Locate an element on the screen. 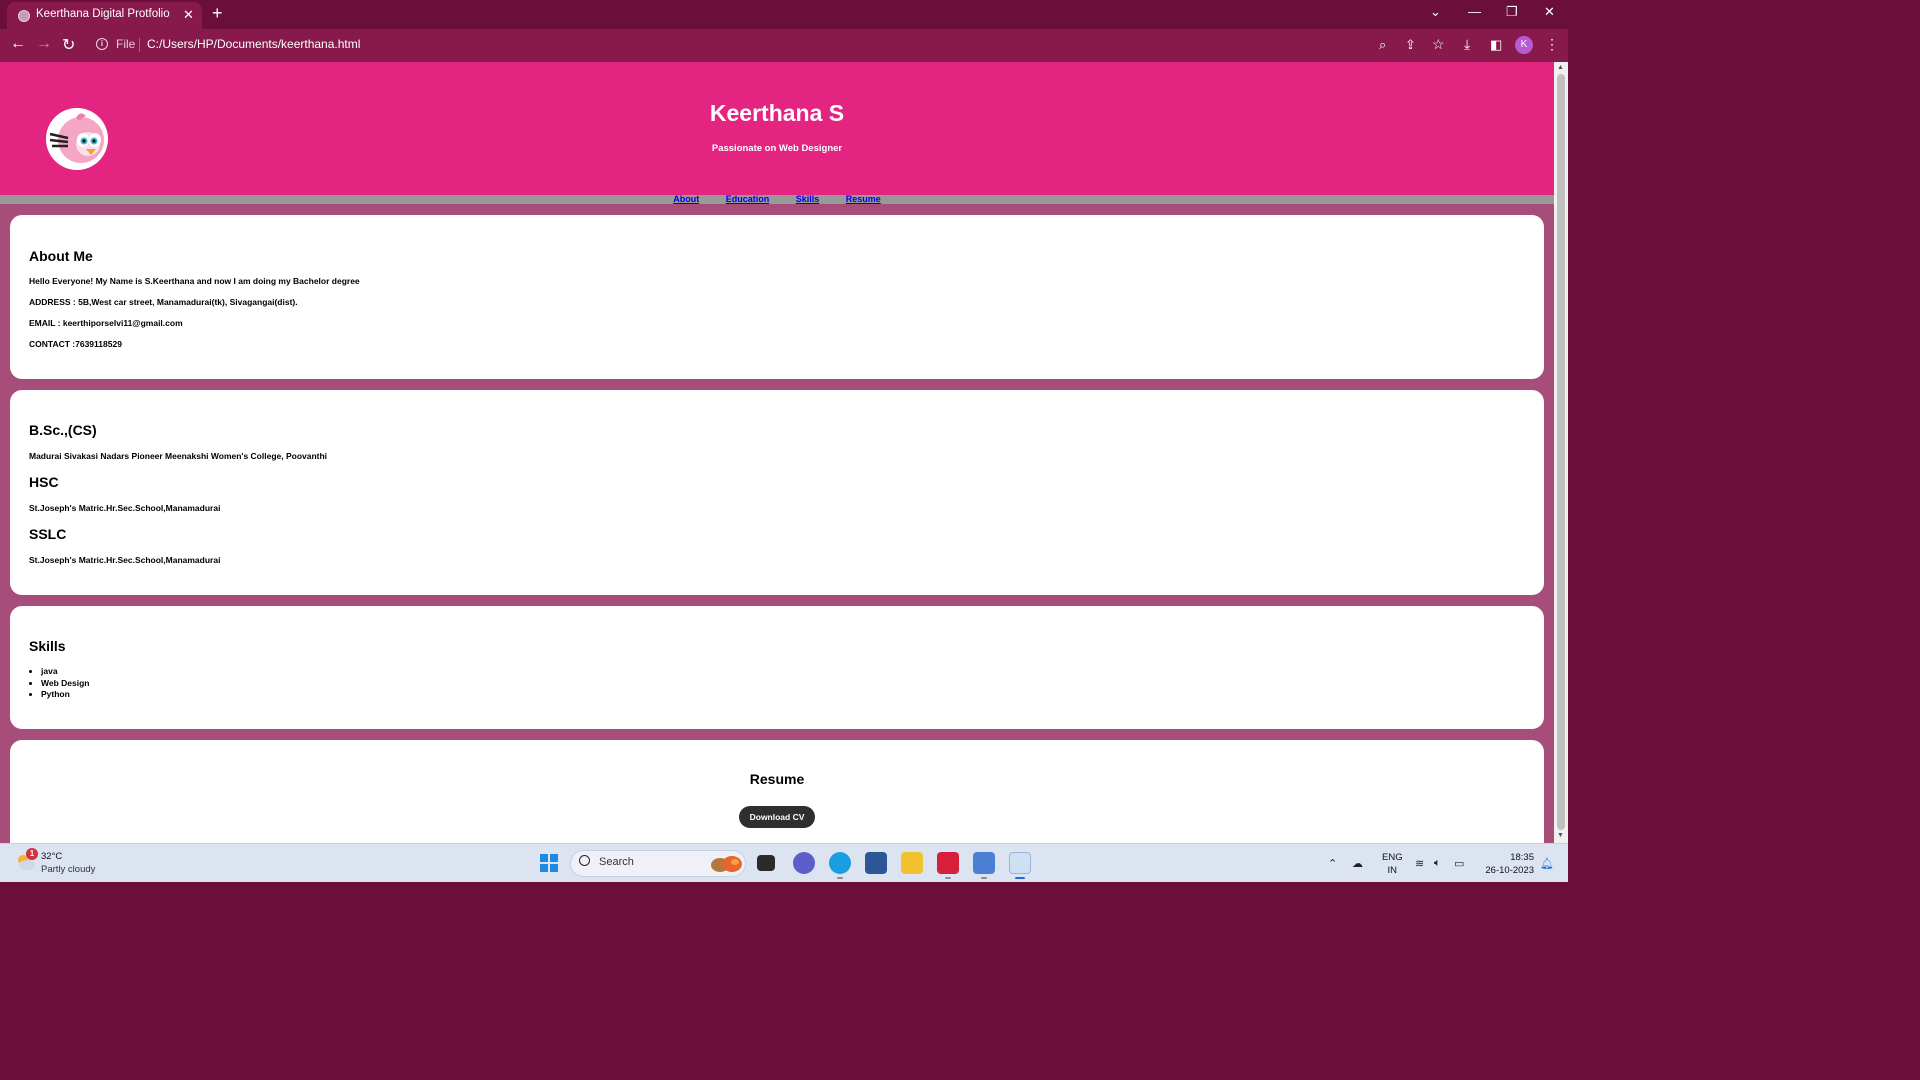 This screenshot has height=1080, width=1920. hsc-heading: HSC is located at coordinates (44, 482).